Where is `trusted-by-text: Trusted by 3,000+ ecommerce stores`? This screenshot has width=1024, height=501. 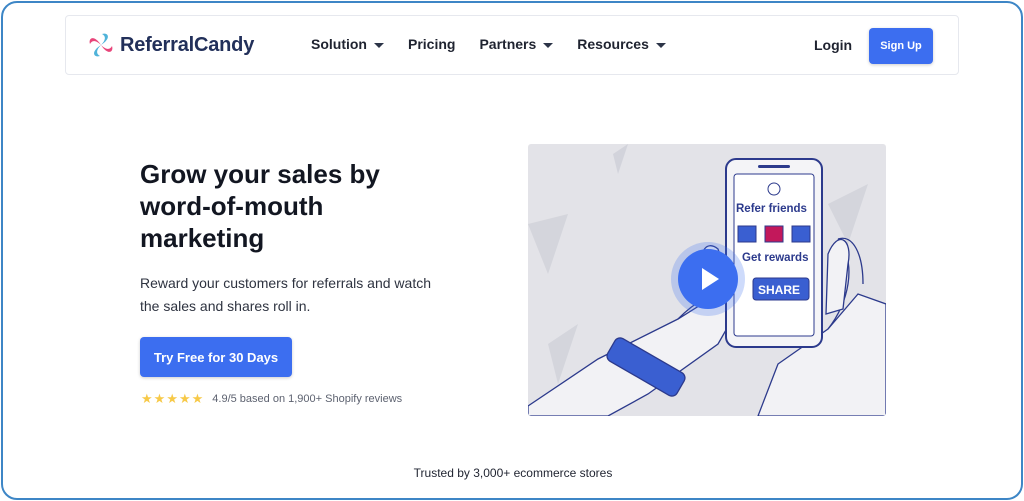
trusted-by-text: Trusted by 3,000+ ecommerce stores is located at coordinates (513, 473).